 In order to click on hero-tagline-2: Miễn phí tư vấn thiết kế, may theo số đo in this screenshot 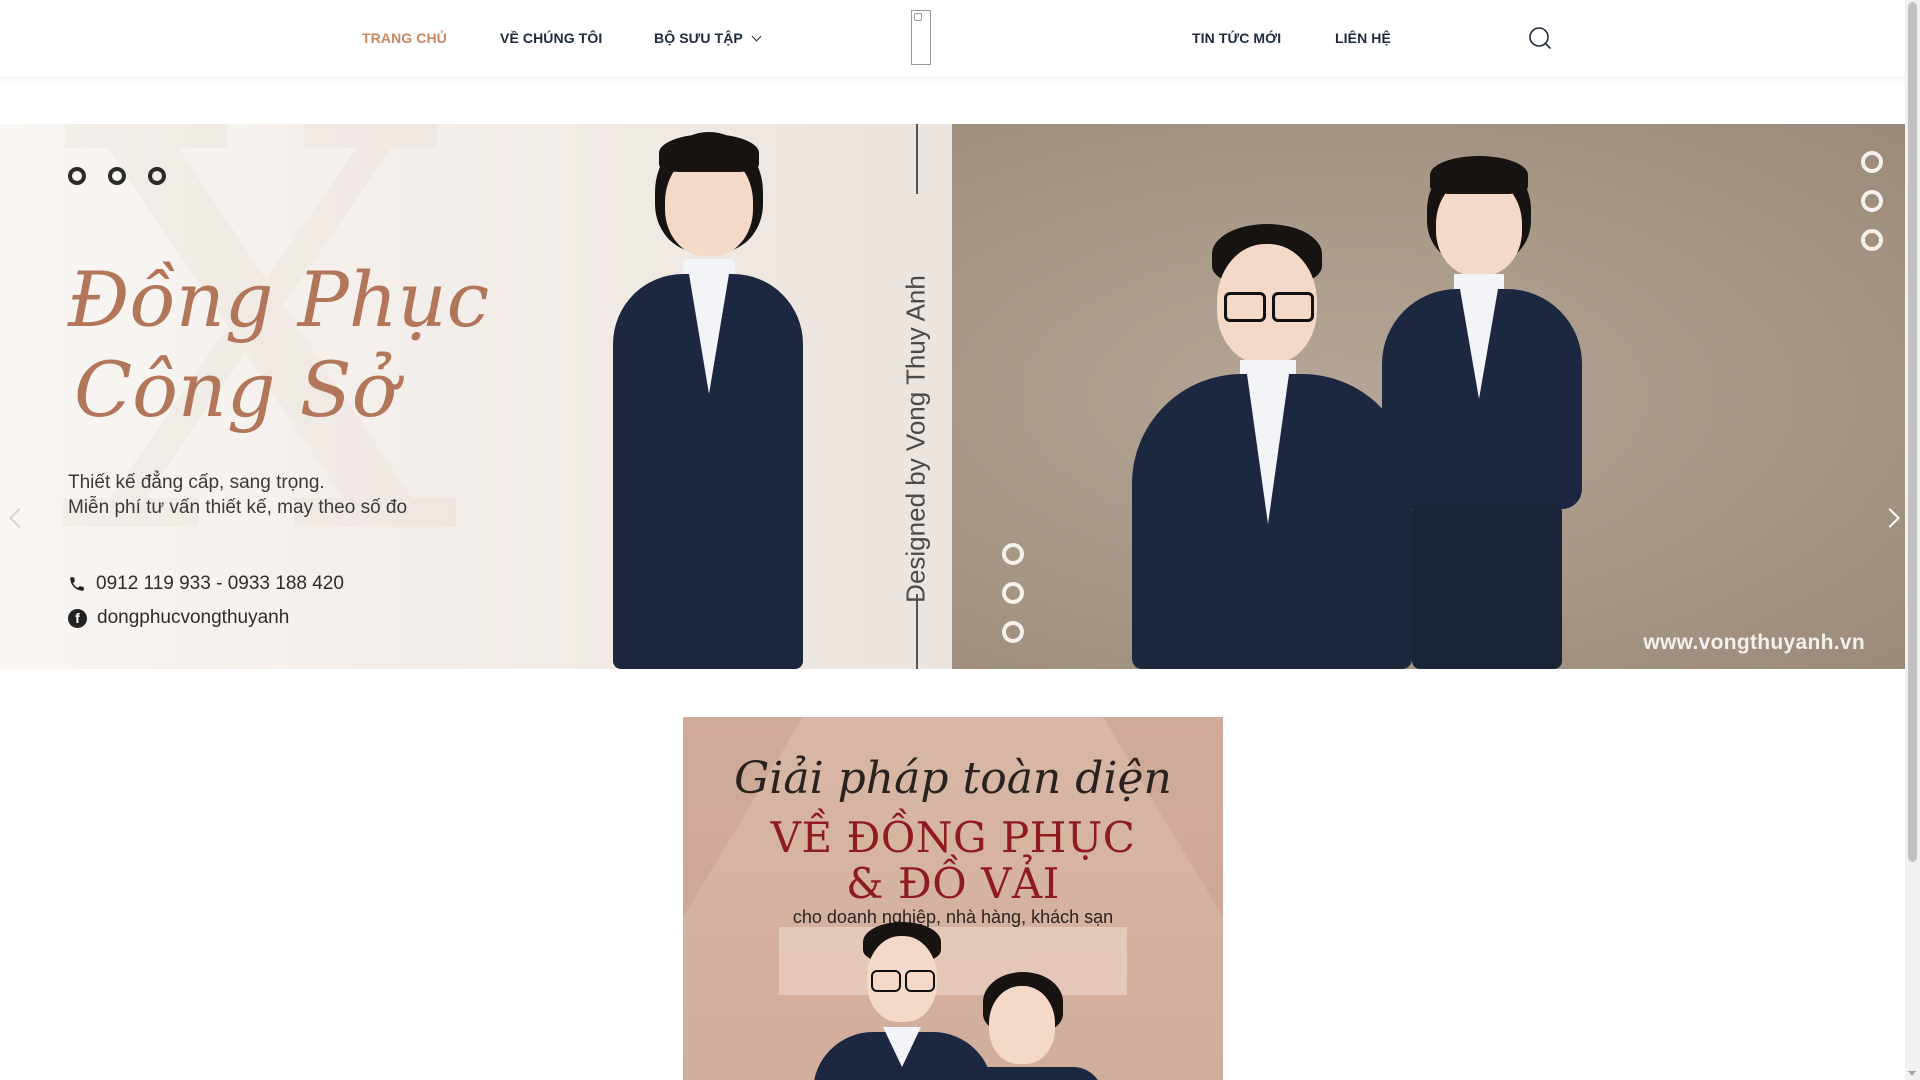, I will do `click(238, 507)`.